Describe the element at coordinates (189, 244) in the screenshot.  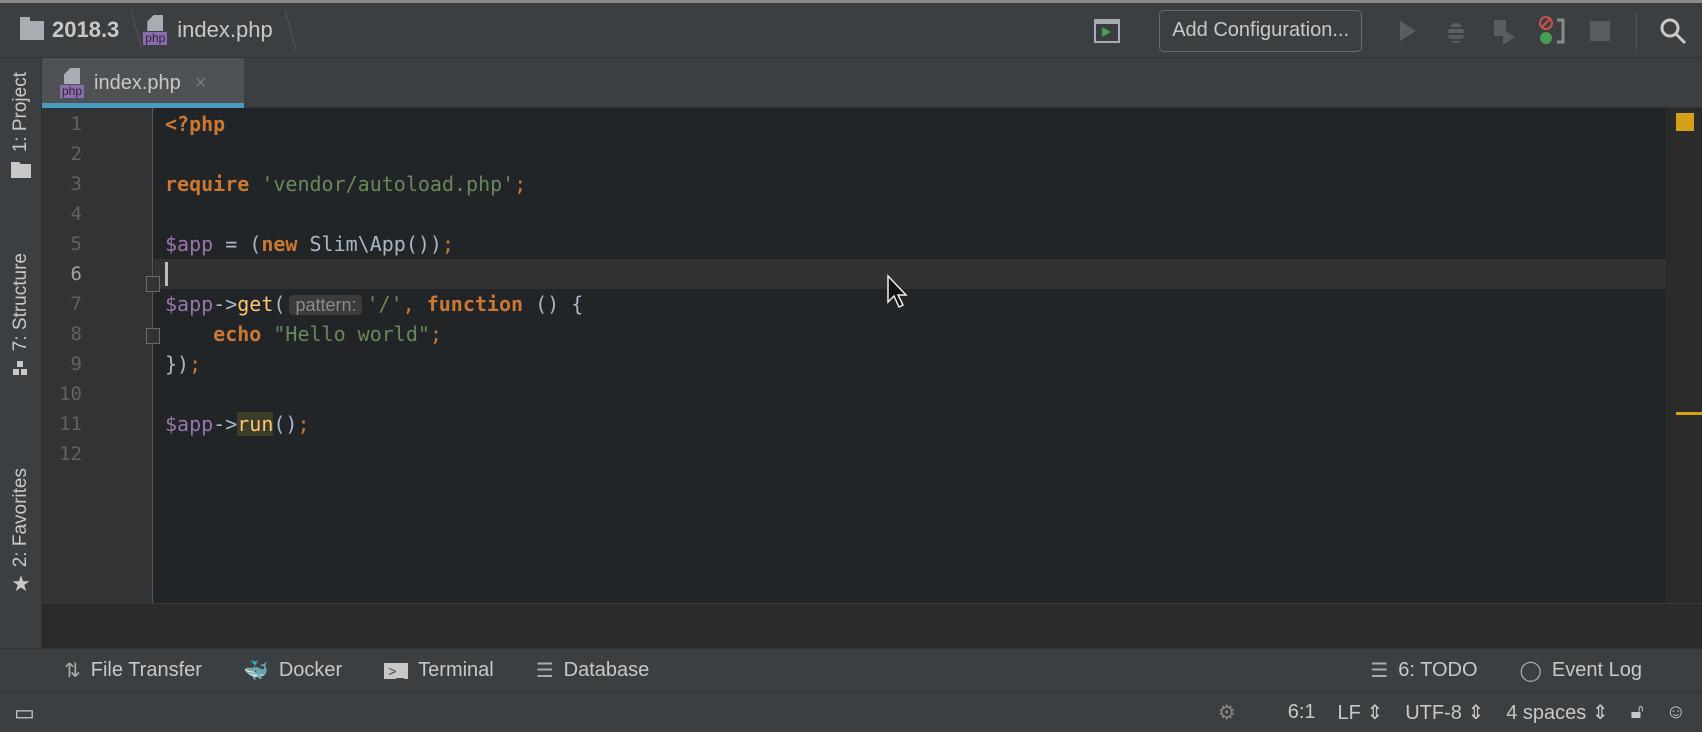
I see `code-token: $app` at that location.